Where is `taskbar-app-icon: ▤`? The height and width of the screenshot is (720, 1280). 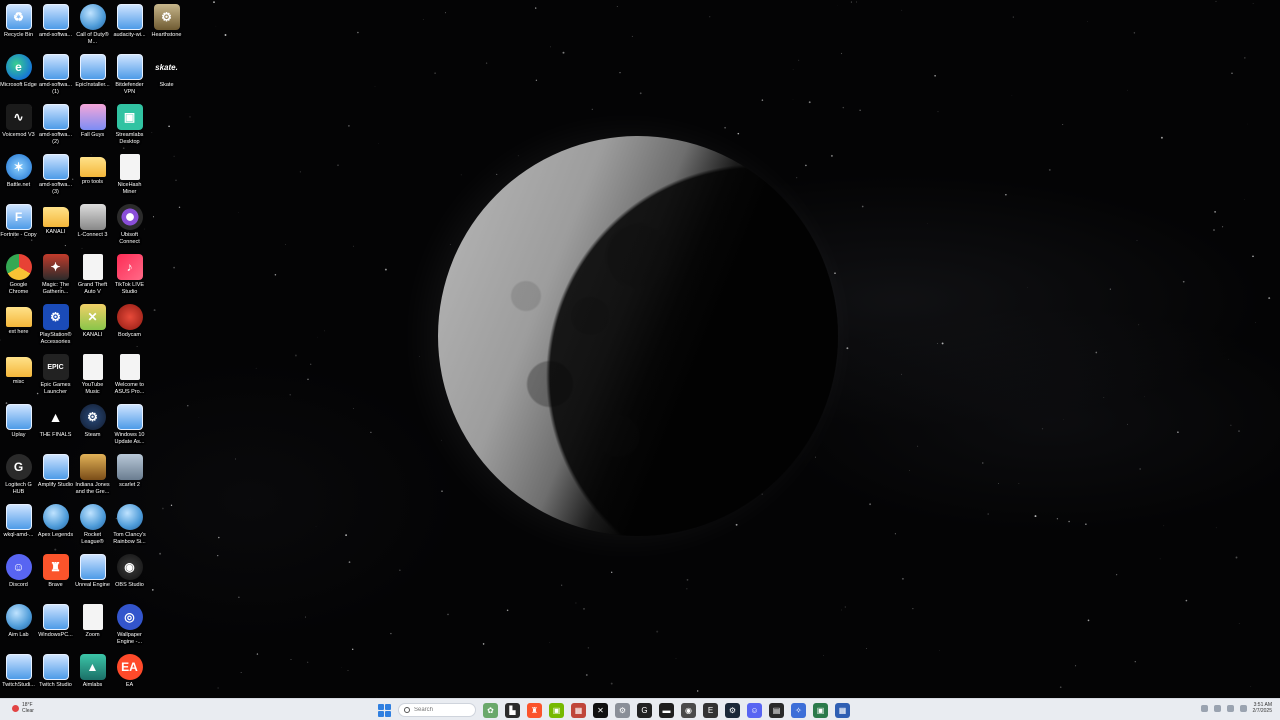 taskbar-app-icon: ▤ is located at coordinates (776, 710).